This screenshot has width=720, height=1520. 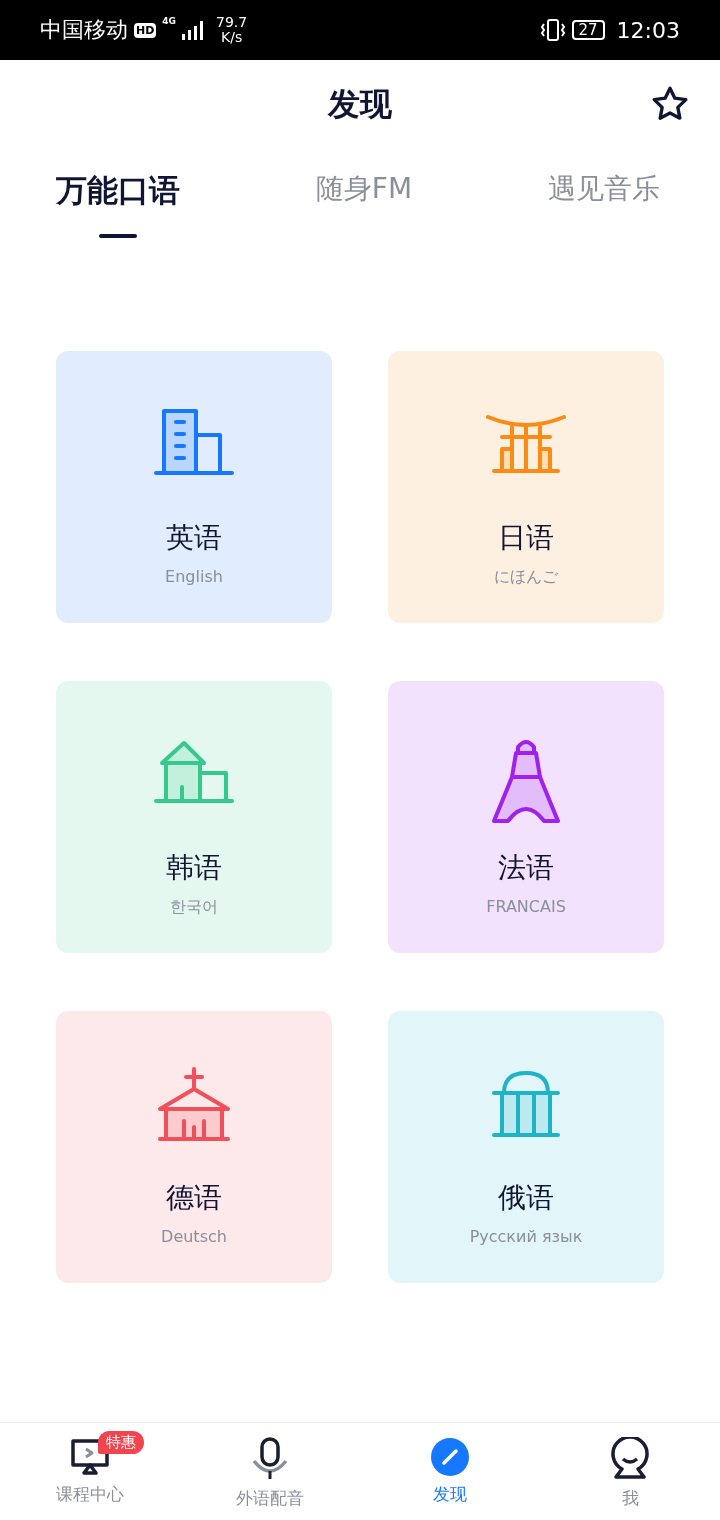 What do you see at coordinates (630, 1459) in the screenshot?
I see `face-icon` at bounding box center [630, 1459].